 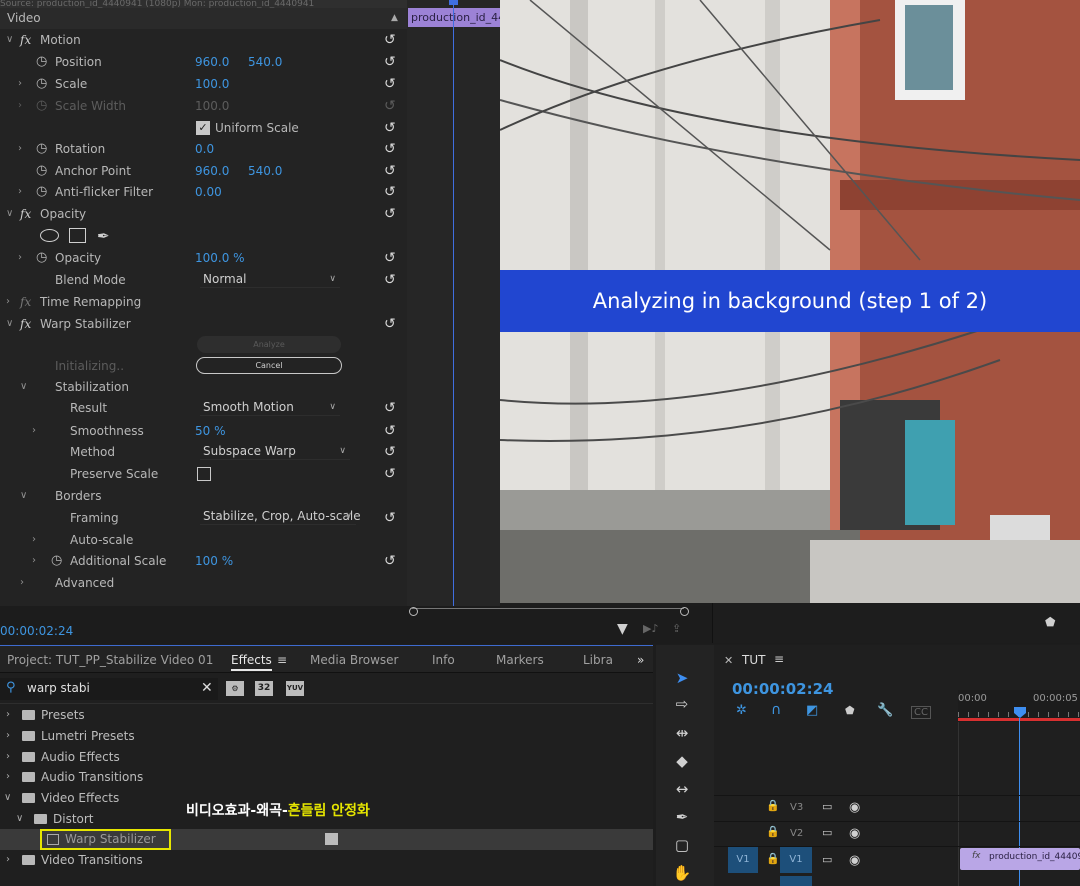 I want to click on audio-track-target, so click(x=796, y=881).